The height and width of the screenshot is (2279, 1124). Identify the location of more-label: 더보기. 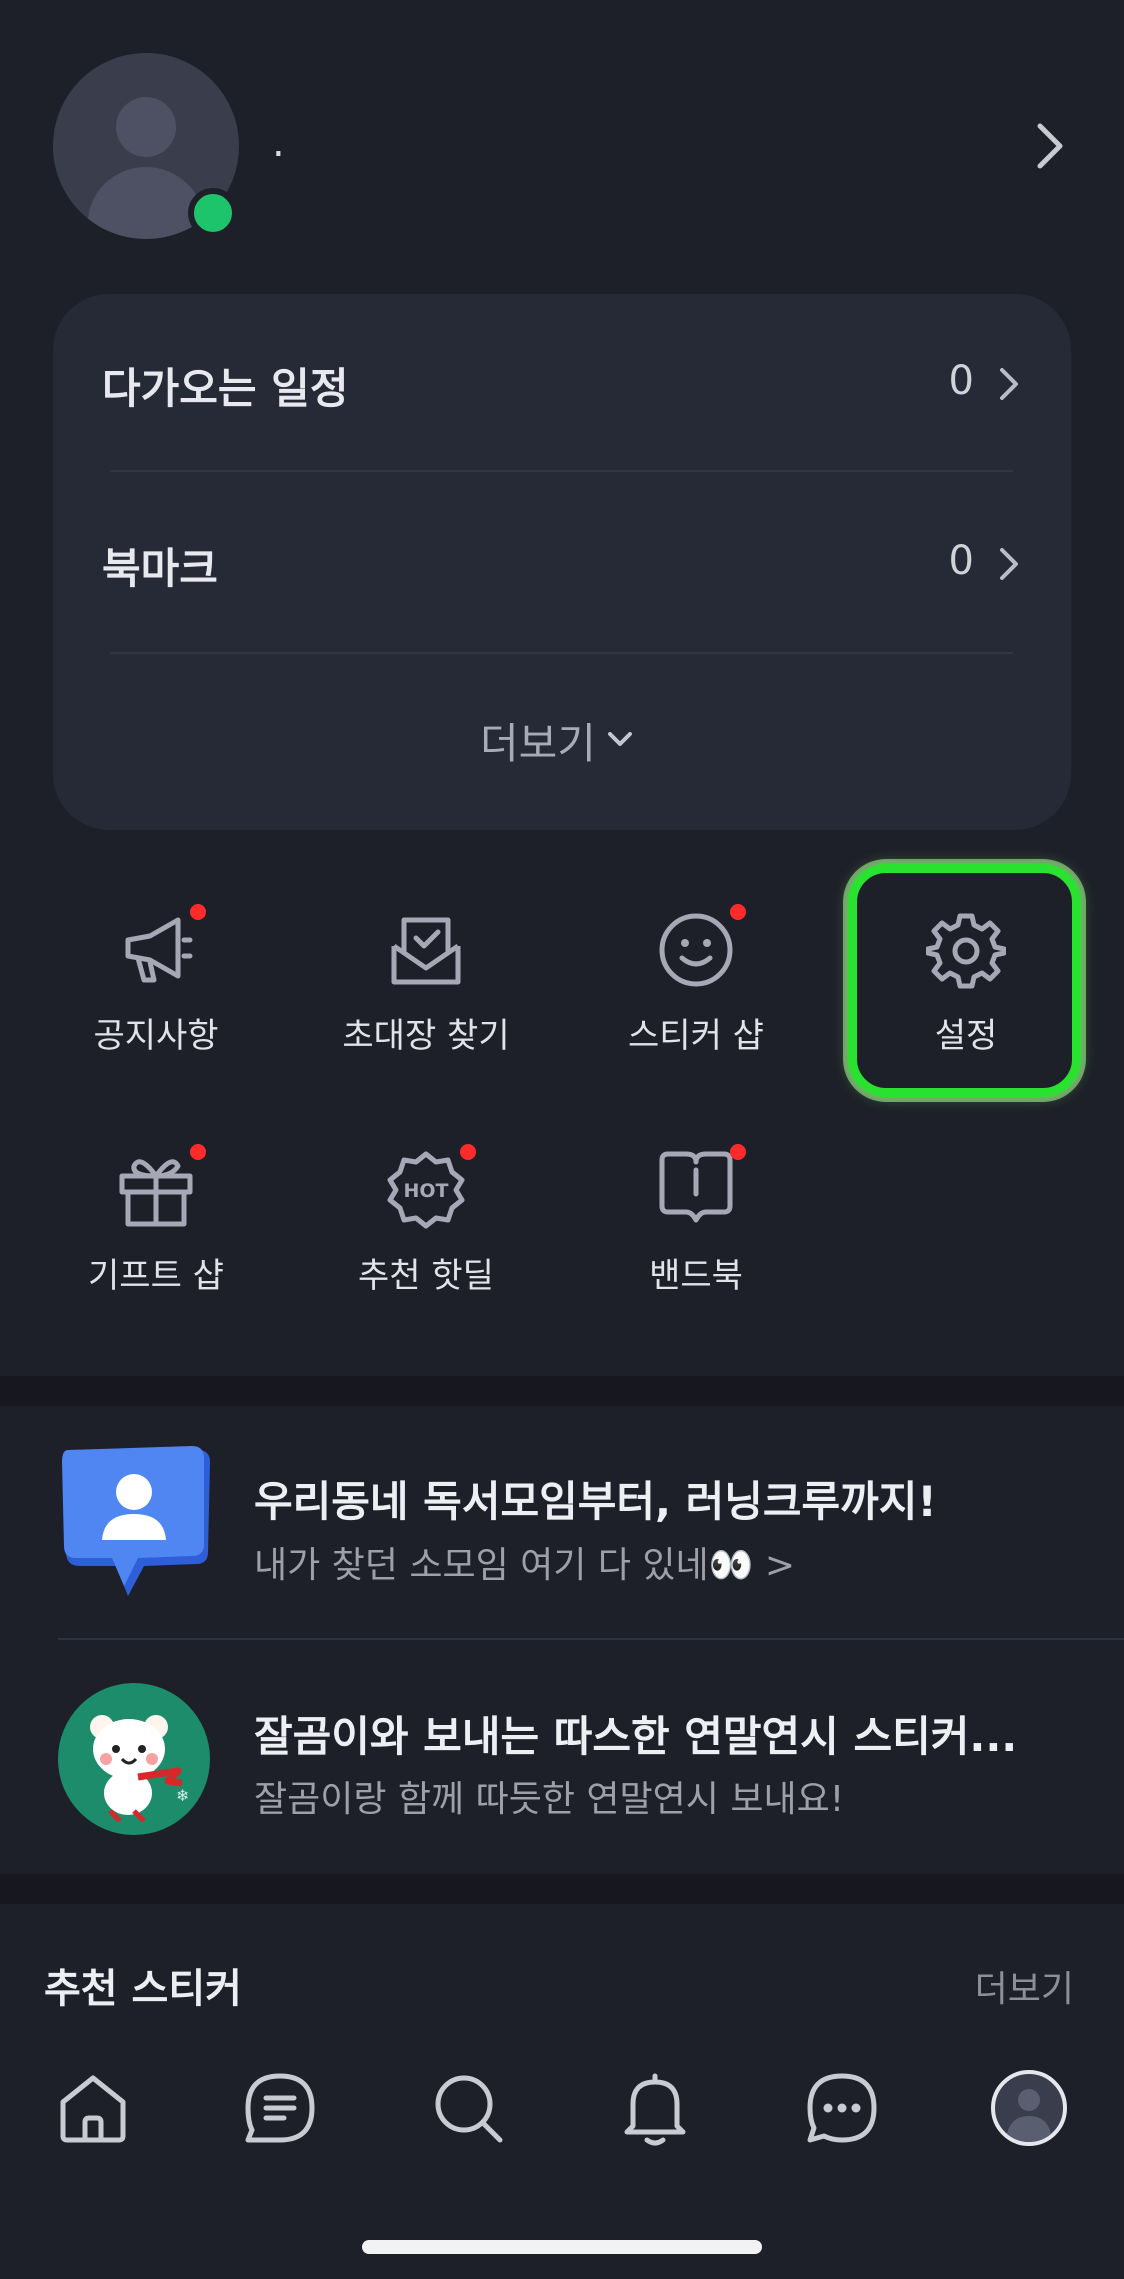
(538, 743).